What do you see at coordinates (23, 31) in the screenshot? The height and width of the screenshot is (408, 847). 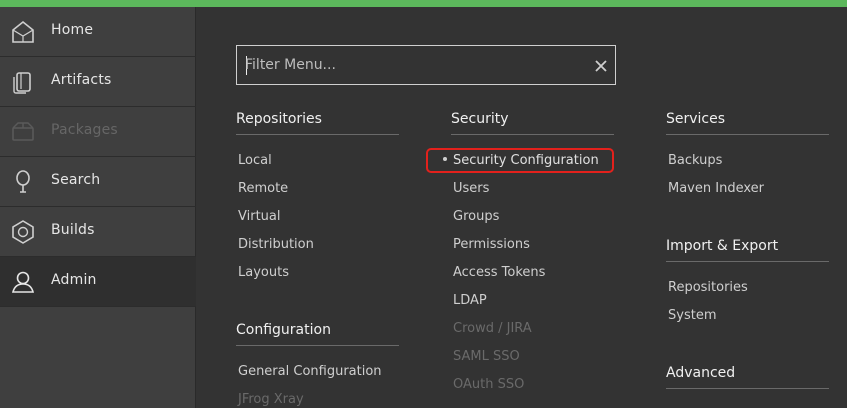 I see `home-icon` at bounding box center [23, 31].